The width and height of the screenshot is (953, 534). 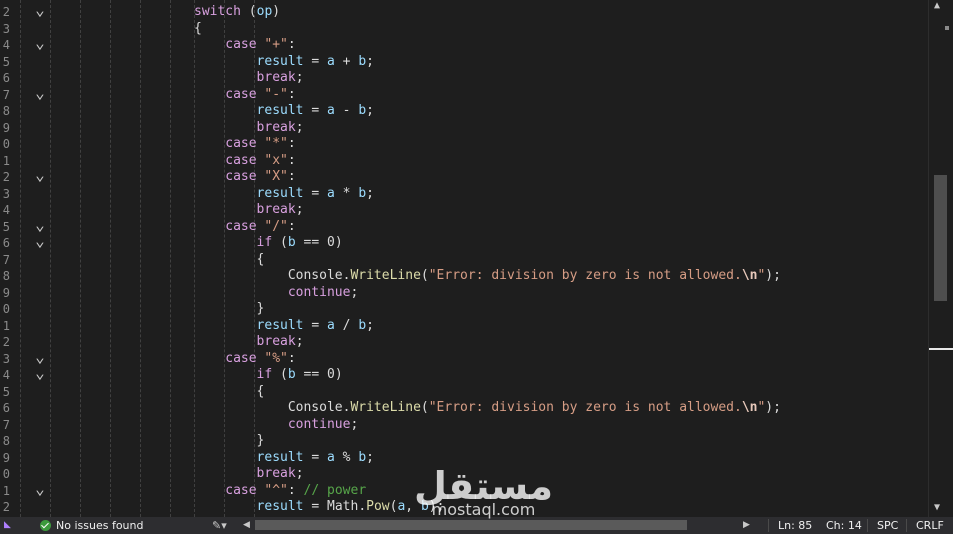 What do you see at coordinates (260, 227) in the screenshot?
I see `code-line: case "/":` at bounding box center [260, 227].